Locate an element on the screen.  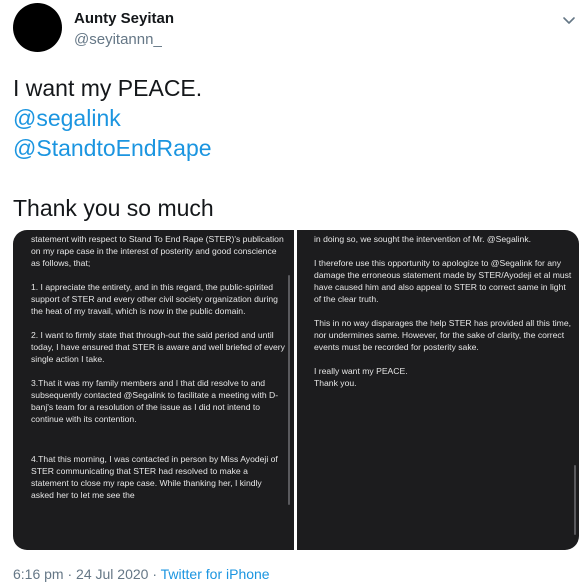
tweet-line: Thank you so much is located at coordinates (113, 208).